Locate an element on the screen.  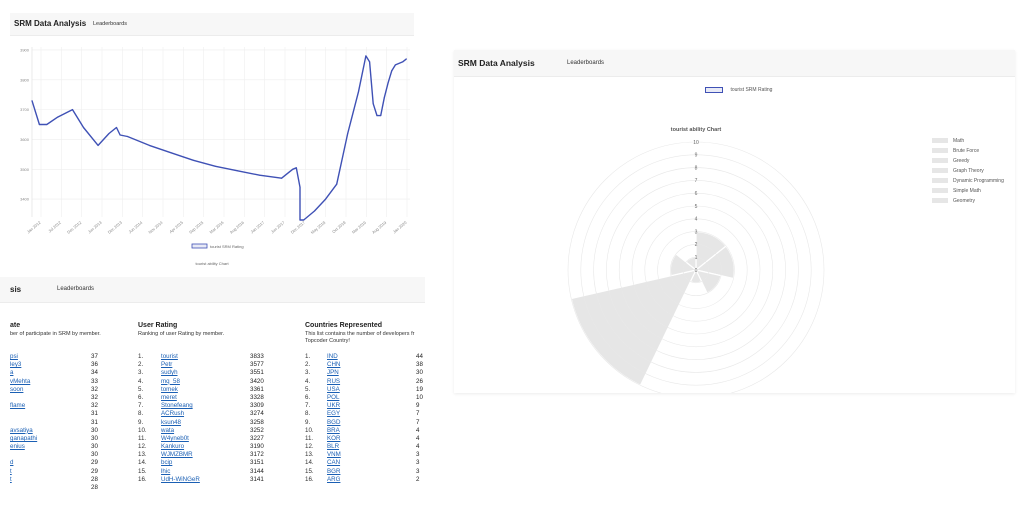
developer-count: 44 is located at coordinates (419, 356).